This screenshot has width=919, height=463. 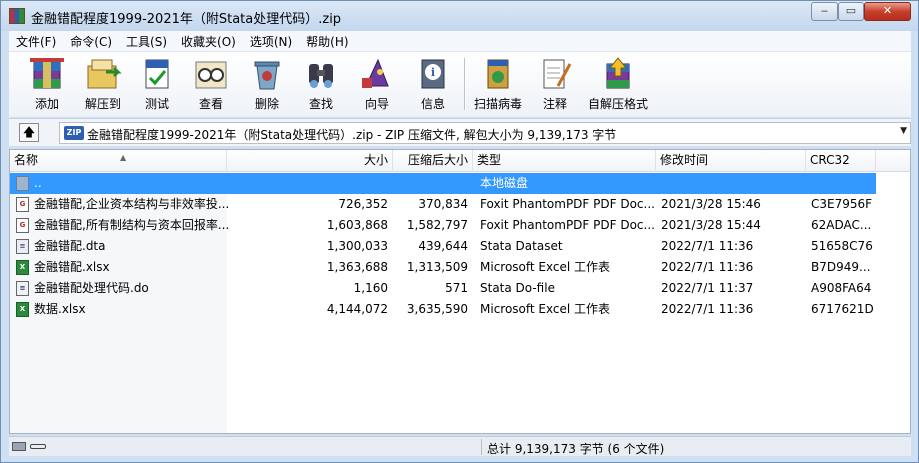 What do you see at coordinates (36, 41) in the screenshot?
I see `menu-file: 文件(F)` at bounding box center [36, 41].